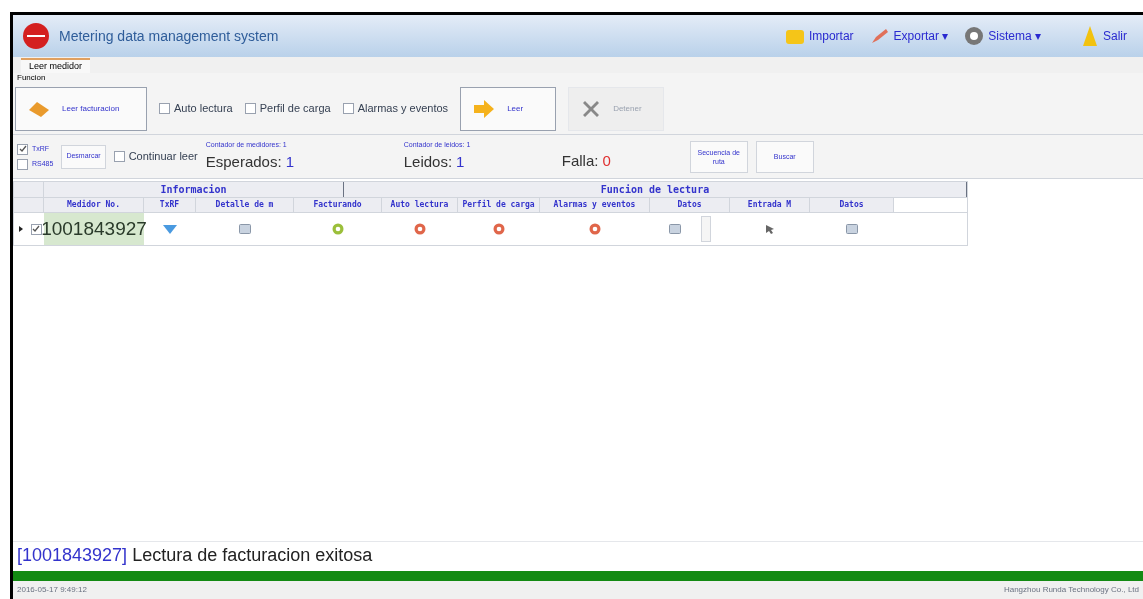 Image resolution: width=1143 pixels, height=599 pixels. What do you see at coordinates (36, 36) in the screenshot?
I see `logo-icon` at bounding box center [36, 36].